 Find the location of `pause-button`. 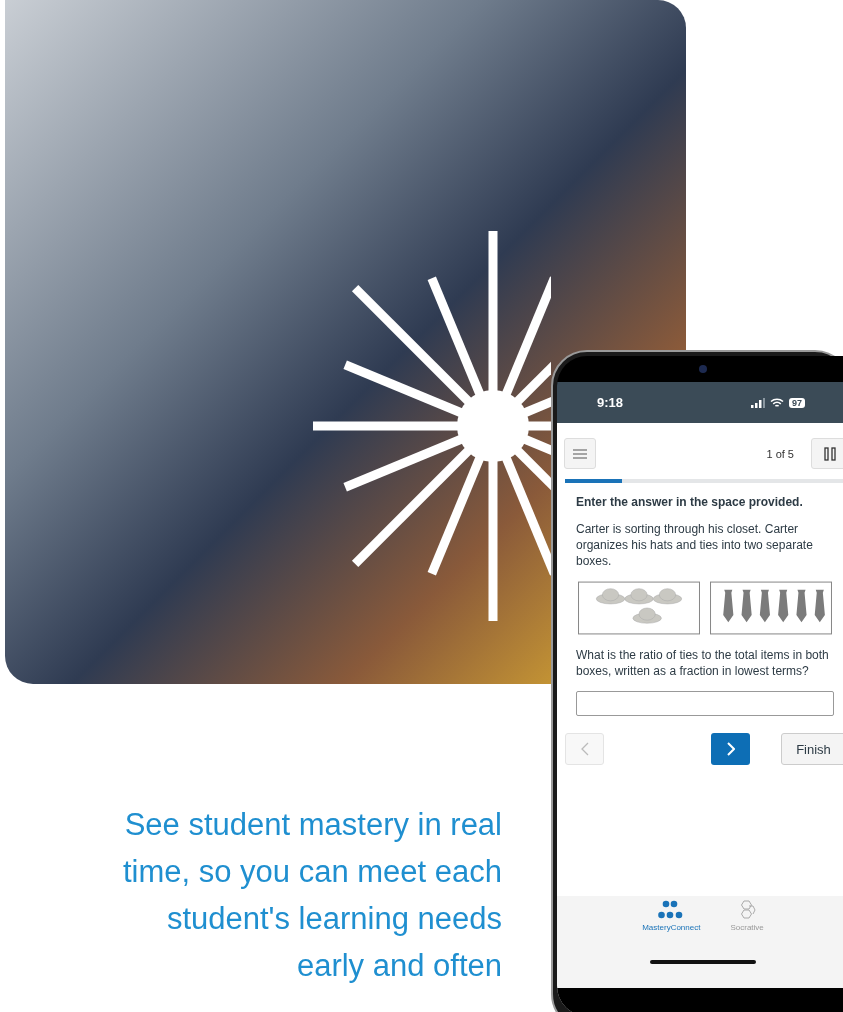

pause-button is located at coordinates (827, 453).